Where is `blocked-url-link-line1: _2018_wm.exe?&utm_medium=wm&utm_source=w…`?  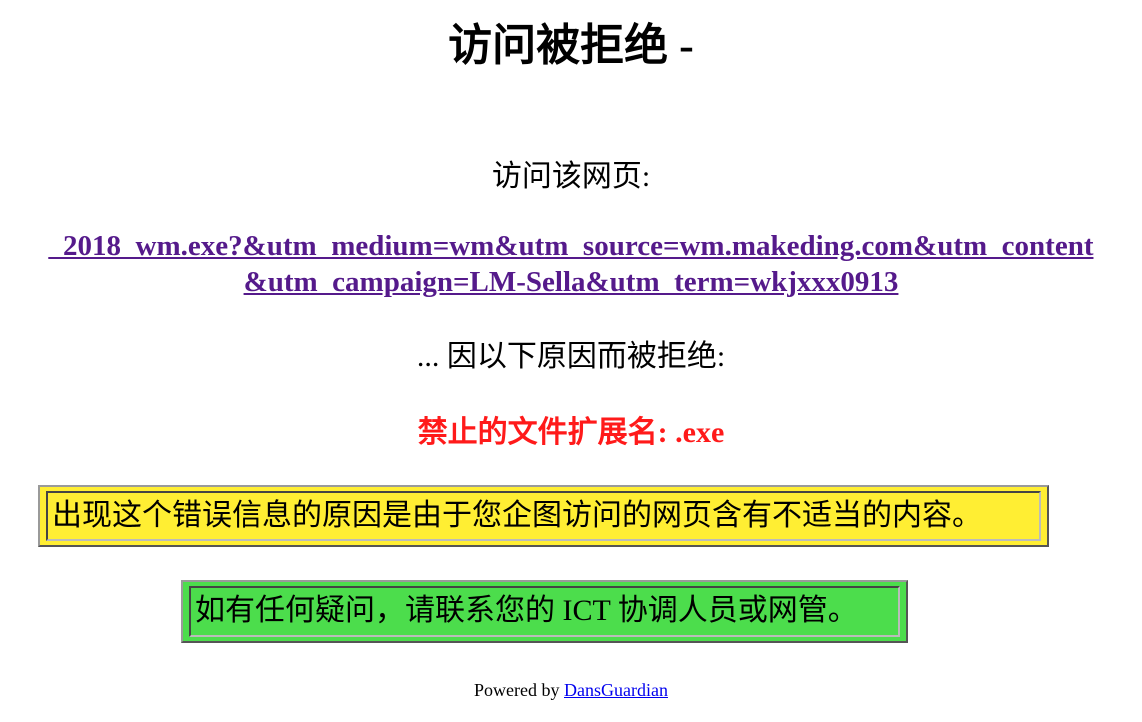 blocked-url-link-line1: _2018_wm.exe?&utm_medium=wm&utm_source=w… is located at coordinates (571, 246).